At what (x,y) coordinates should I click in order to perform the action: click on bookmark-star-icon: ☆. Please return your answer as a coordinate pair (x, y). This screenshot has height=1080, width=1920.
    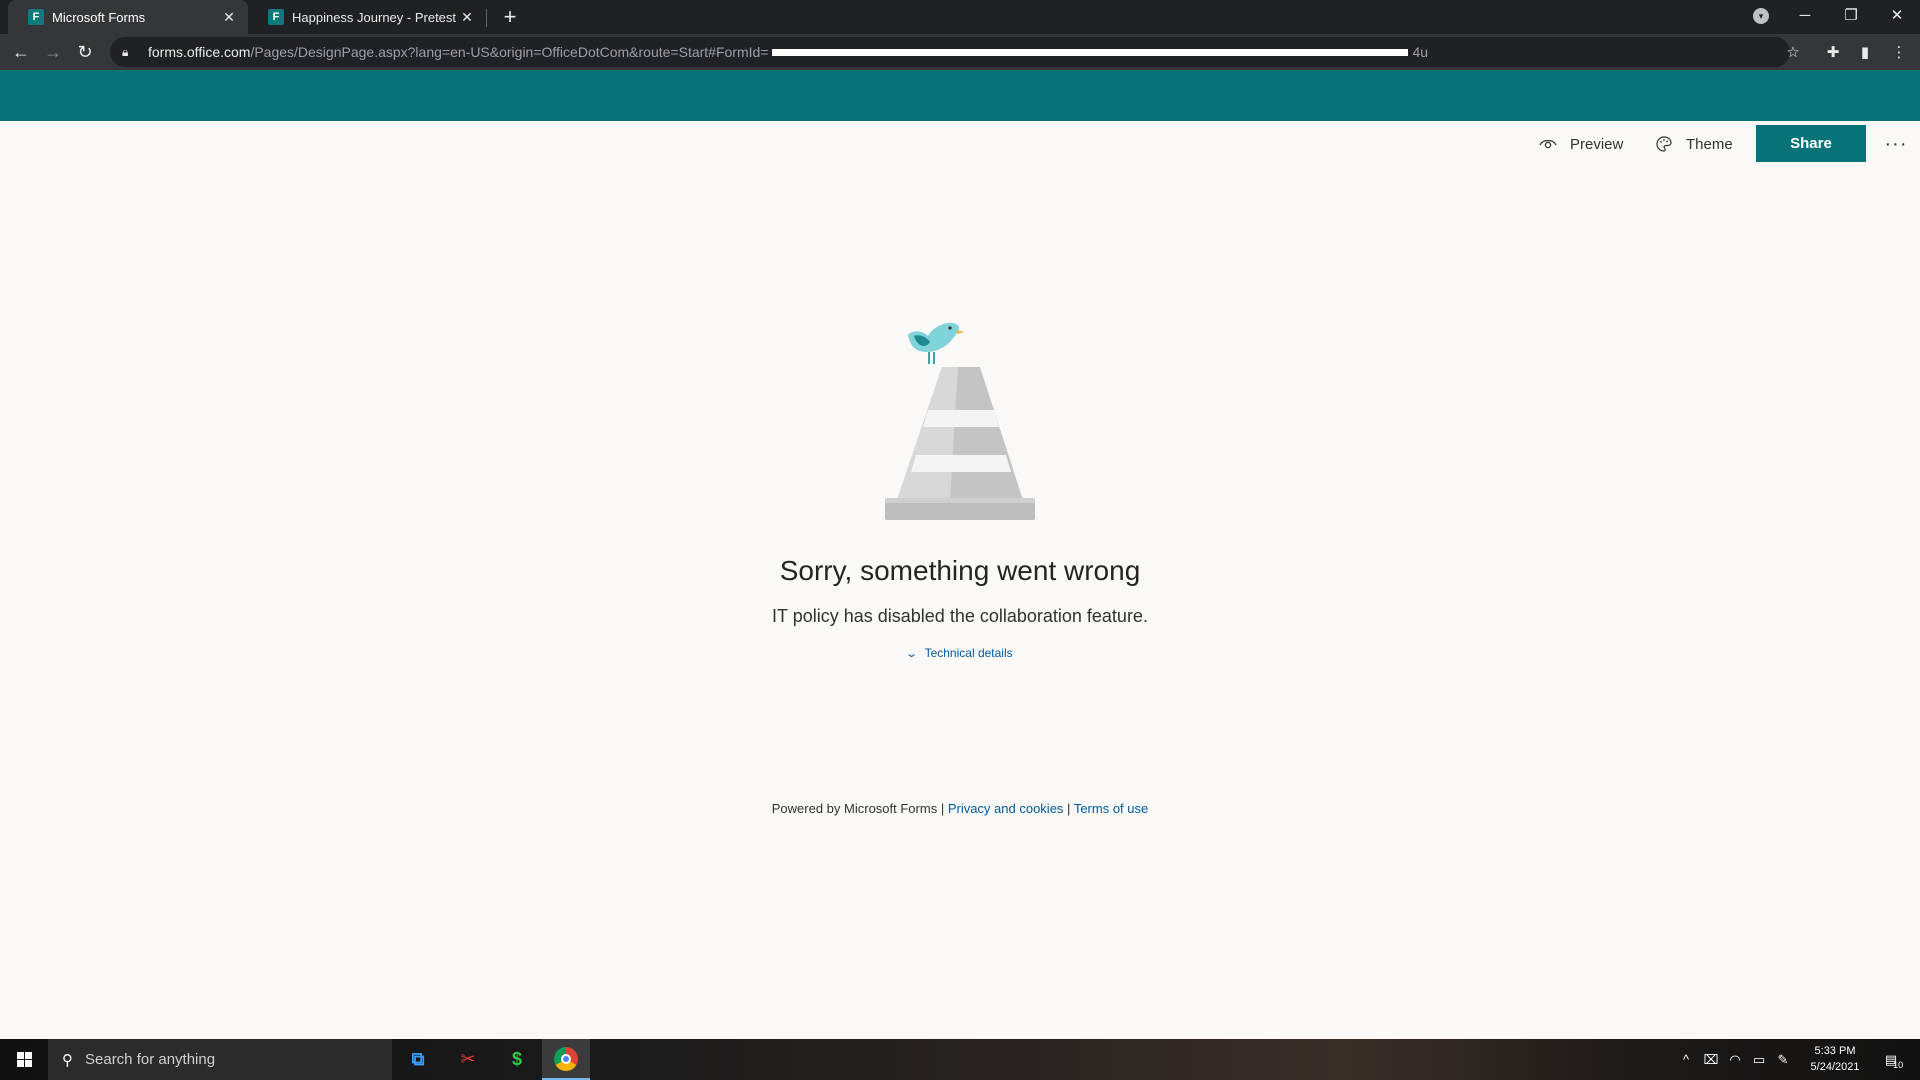
    Looking at the image, I should click on (1793, 52).